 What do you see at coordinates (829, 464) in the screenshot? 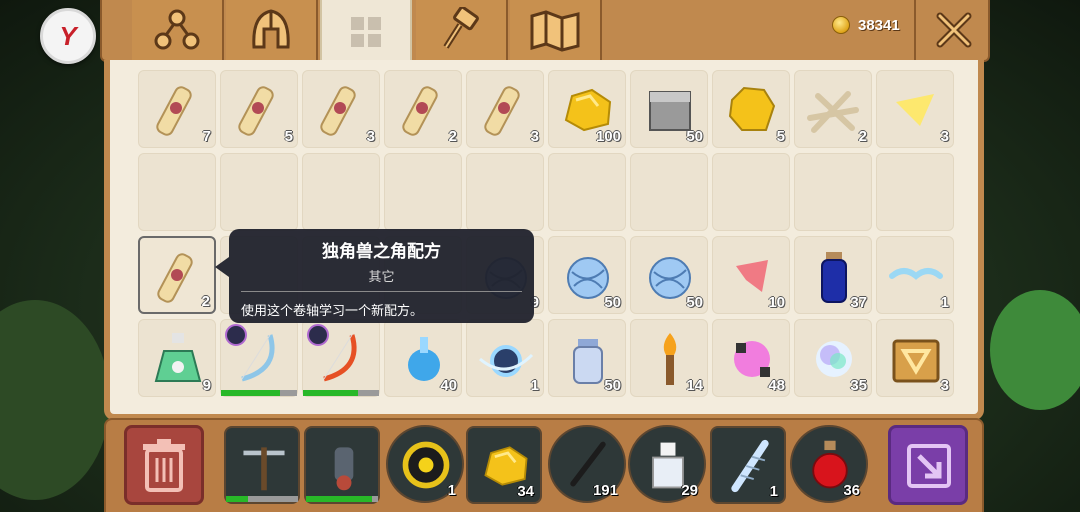
I see `hotbar-slot-red-potion: 36` at bounding box center [829, 464].